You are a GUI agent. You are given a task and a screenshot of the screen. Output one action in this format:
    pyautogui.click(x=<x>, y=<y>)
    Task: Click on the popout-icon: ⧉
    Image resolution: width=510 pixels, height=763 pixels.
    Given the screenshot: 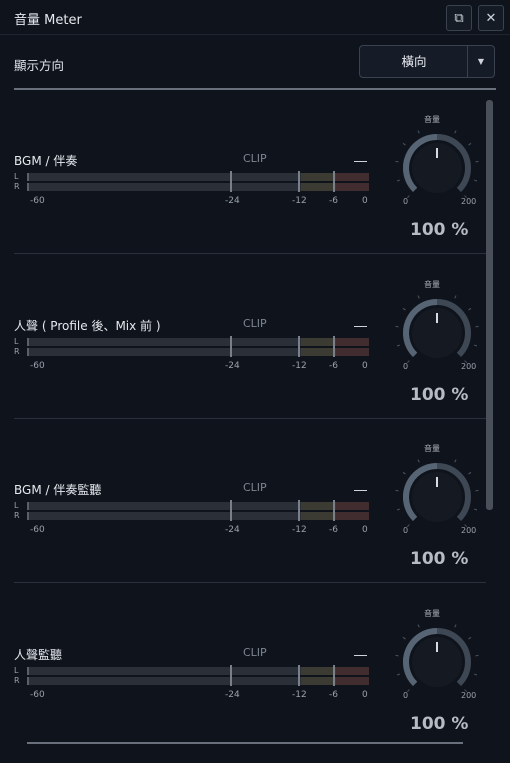 What is the action you would take?
    pyautogui.click(x=459, y=18)
    